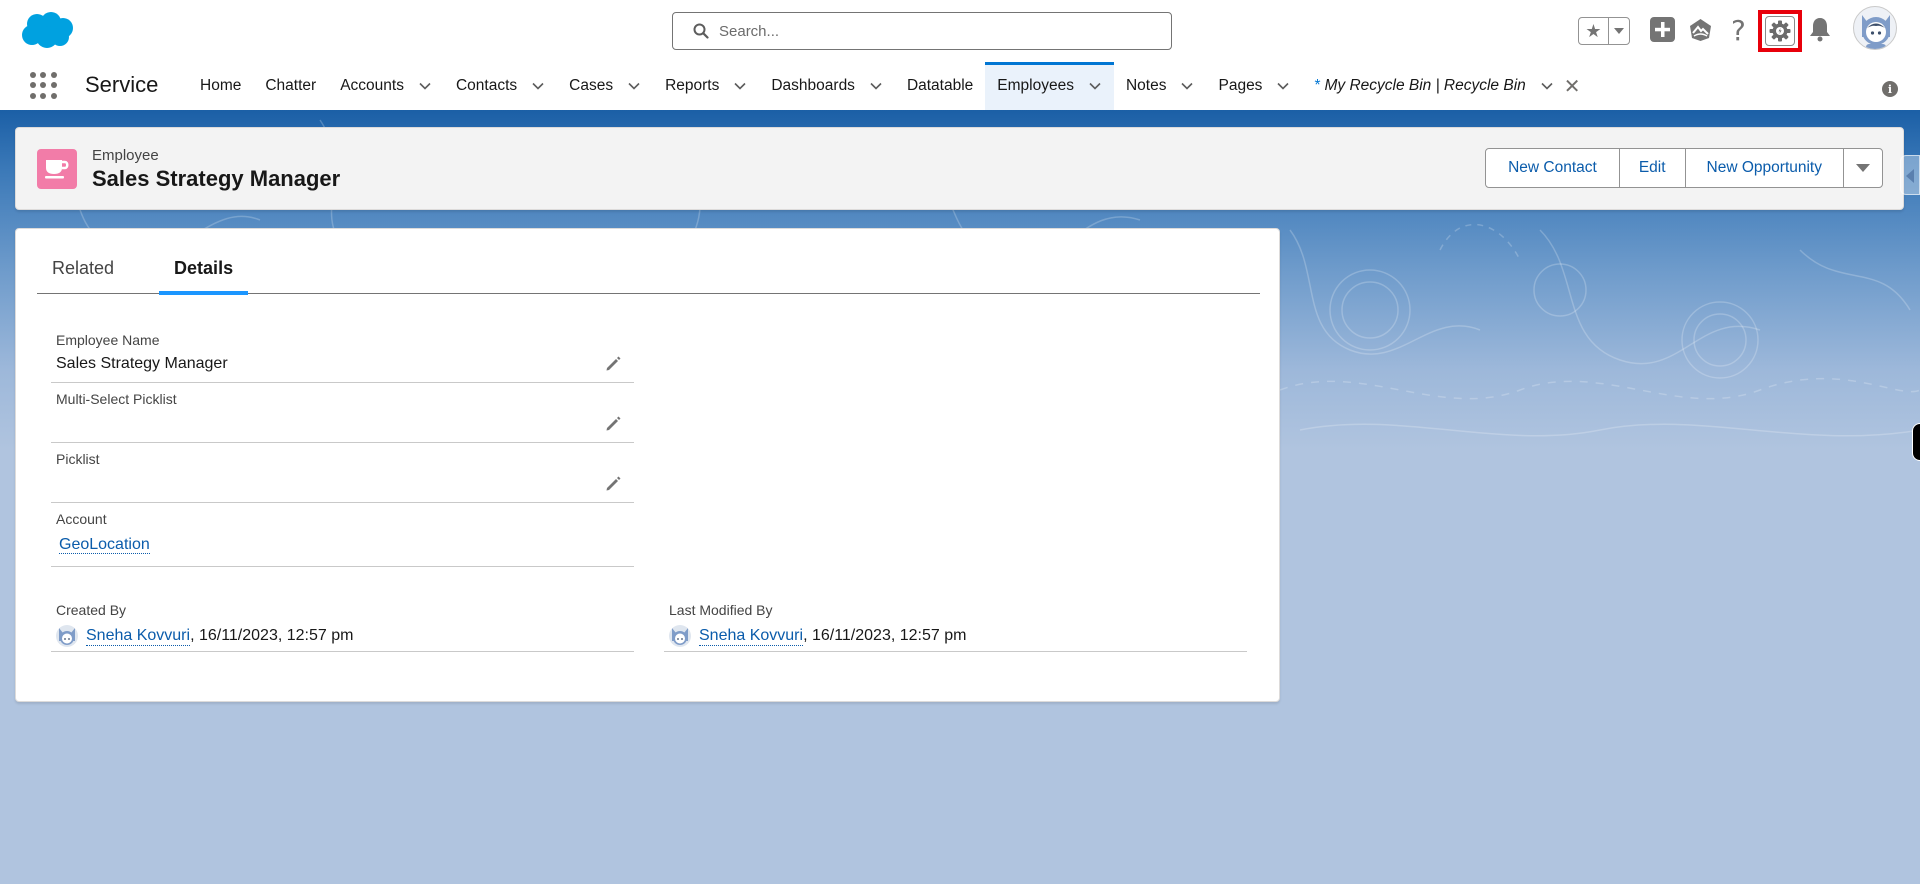 This screenshot has height=884, width=1920. Describe the element at coordinates (1317, 85) in the screenshot. I see `unsaved-marker: *` at that location.